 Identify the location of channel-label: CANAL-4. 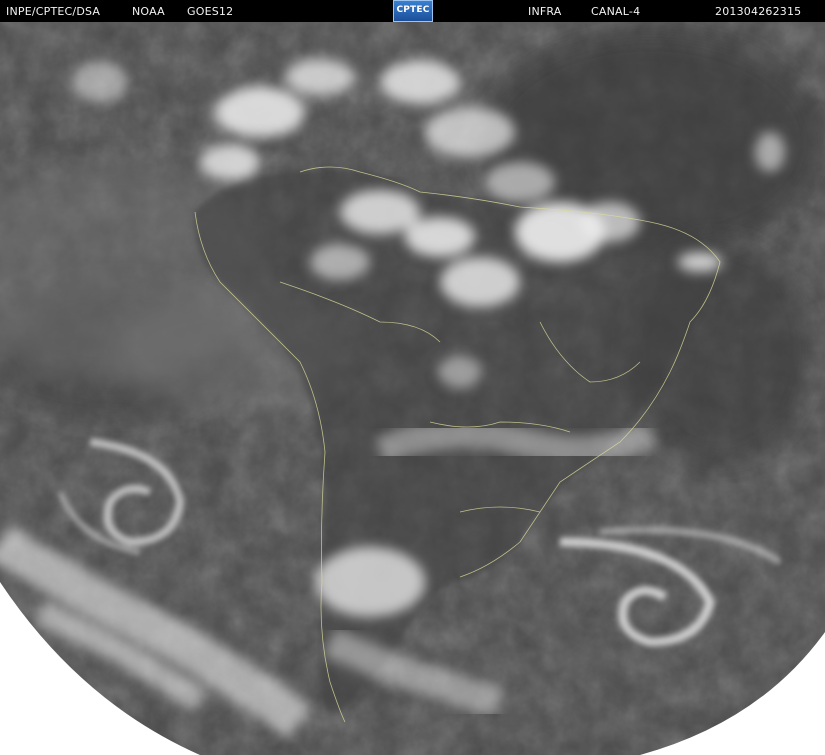
(616, 11).